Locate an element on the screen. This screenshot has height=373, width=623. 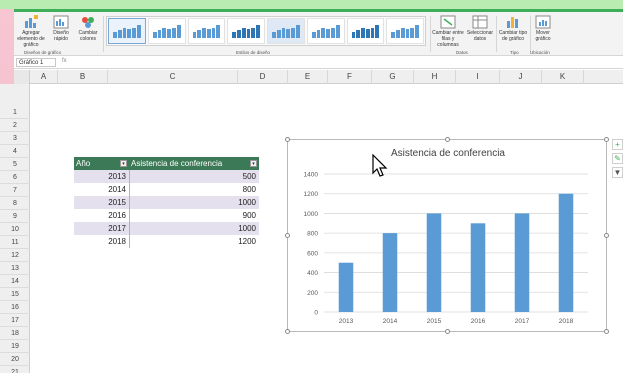
year-cell: 2014 is located at coordinates (101, 189).